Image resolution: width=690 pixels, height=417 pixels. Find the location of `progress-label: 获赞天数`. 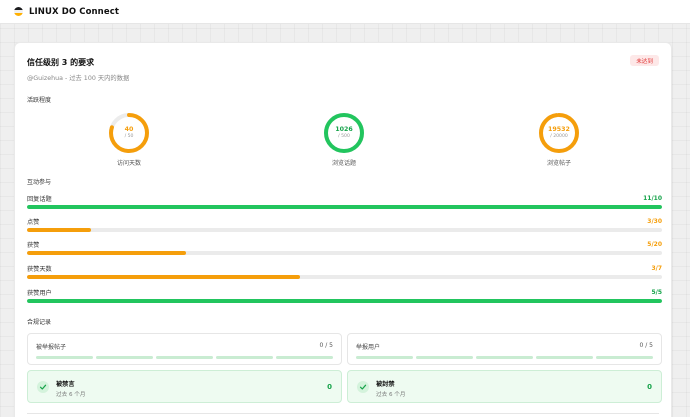

progress-label: 获赞天数 is located at coordinates (39, 269).